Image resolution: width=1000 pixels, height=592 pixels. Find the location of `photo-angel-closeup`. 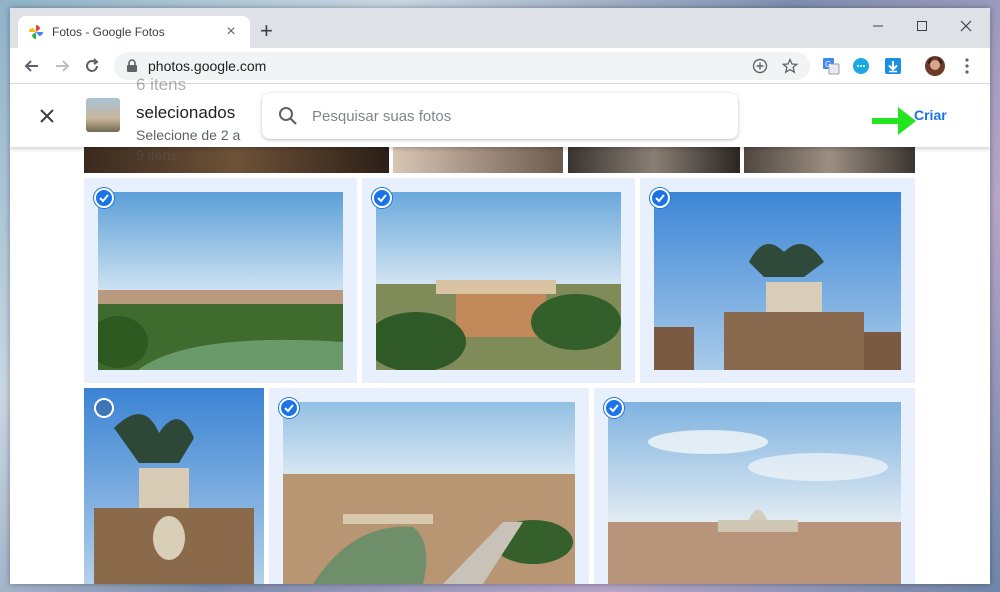

photo-angel-closeup is located at coordinates (777, 281).